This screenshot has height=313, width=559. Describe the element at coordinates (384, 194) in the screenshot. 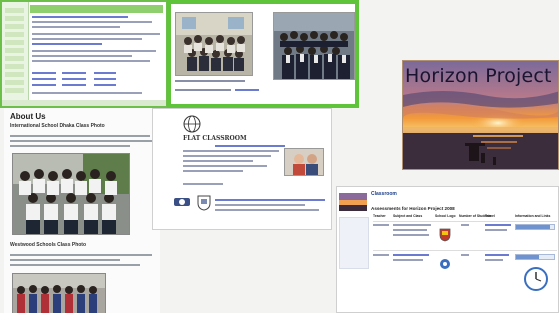

I see `page-tag: Classroom` at that location.